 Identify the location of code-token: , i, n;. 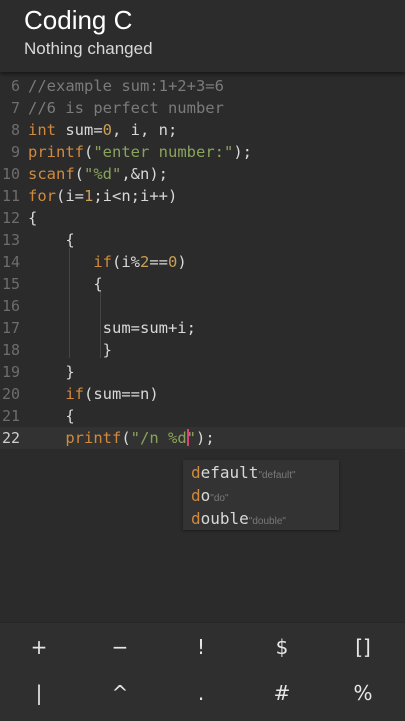
(145, 130).